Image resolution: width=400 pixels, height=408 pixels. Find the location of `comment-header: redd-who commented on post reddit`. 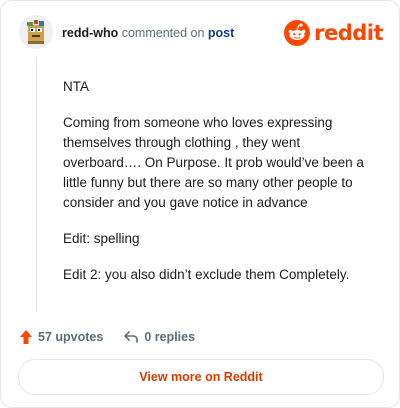

comment-header: redd-who commented on post reddit is located at coordinates (201, 33).